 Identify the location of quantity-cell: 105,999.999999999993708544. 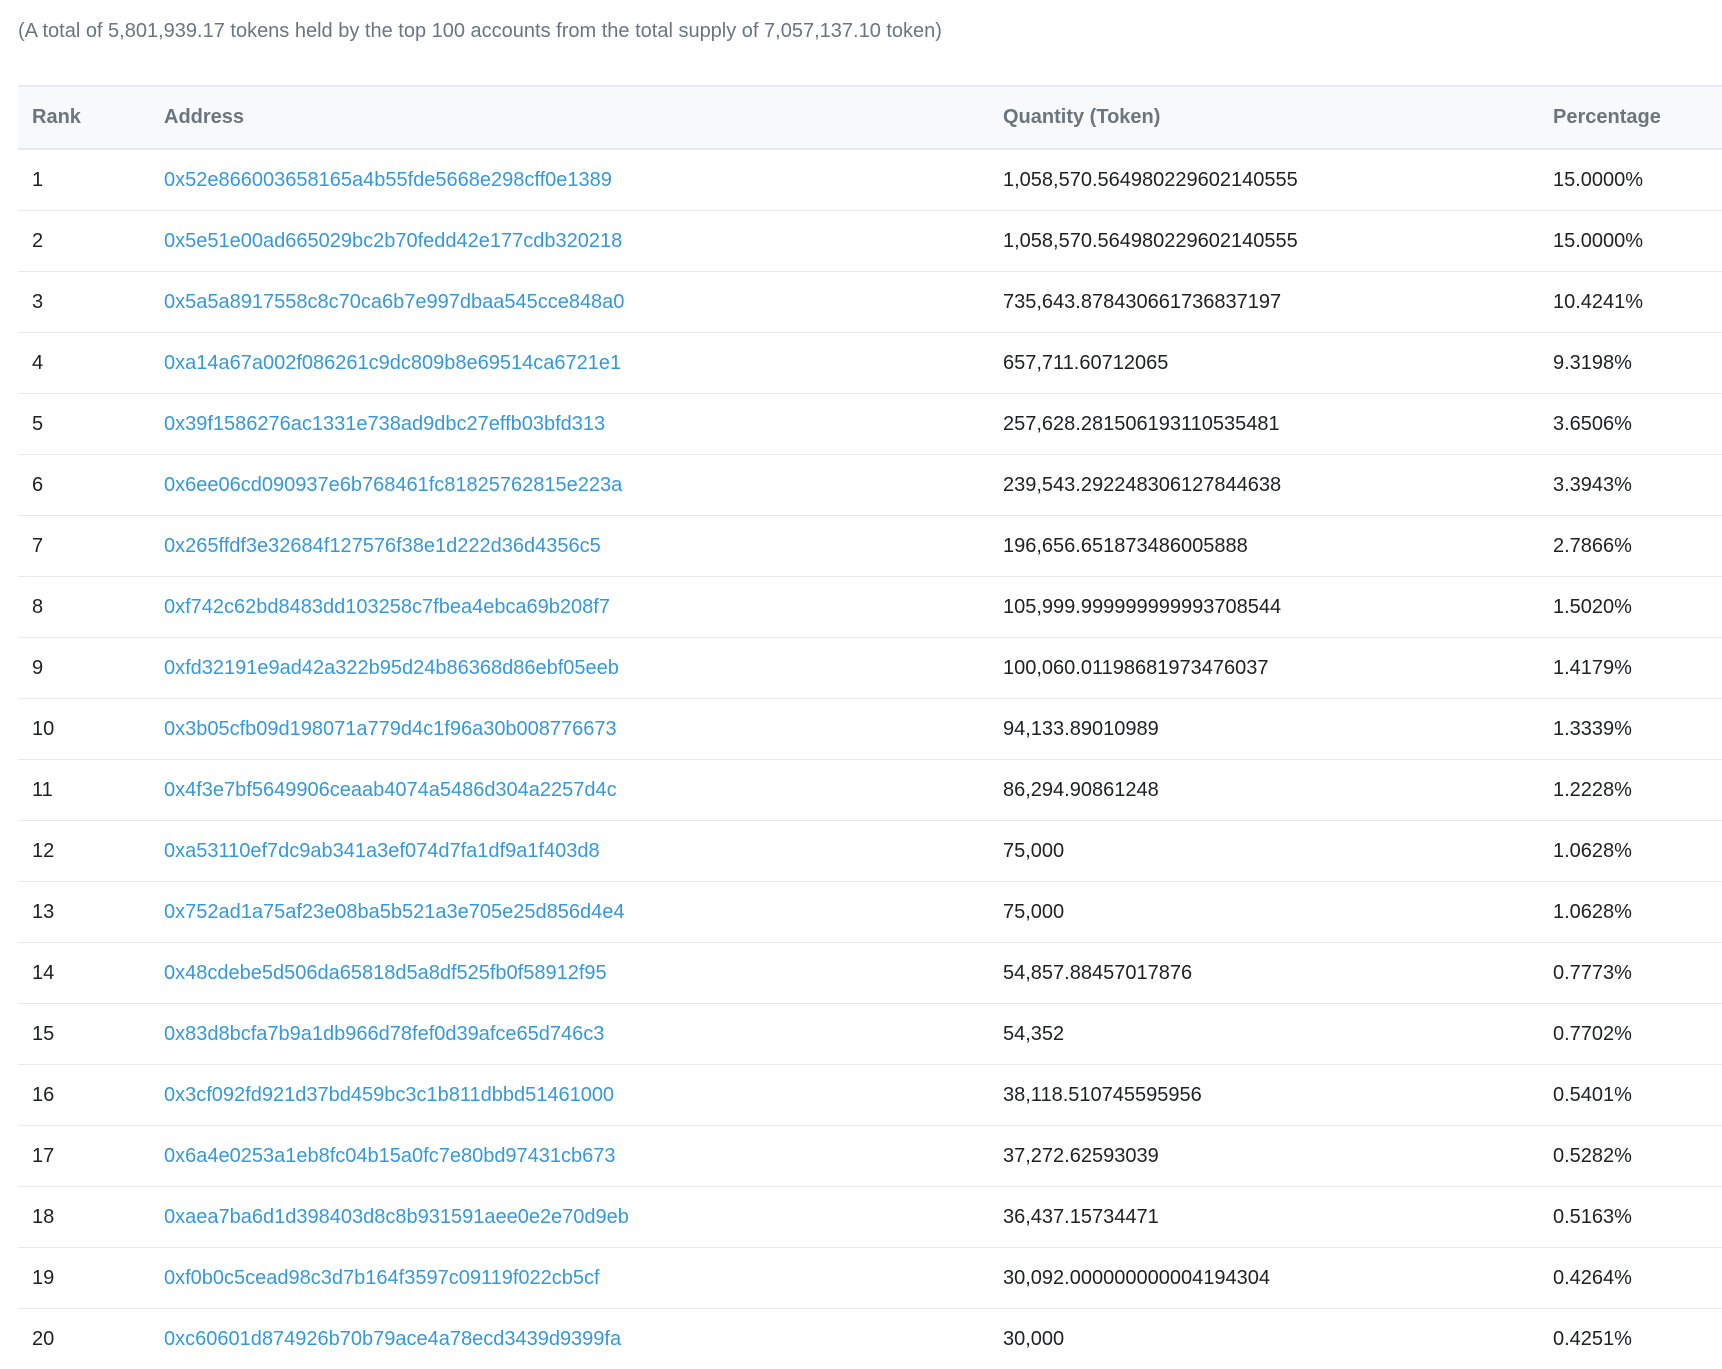
(1142, 607).